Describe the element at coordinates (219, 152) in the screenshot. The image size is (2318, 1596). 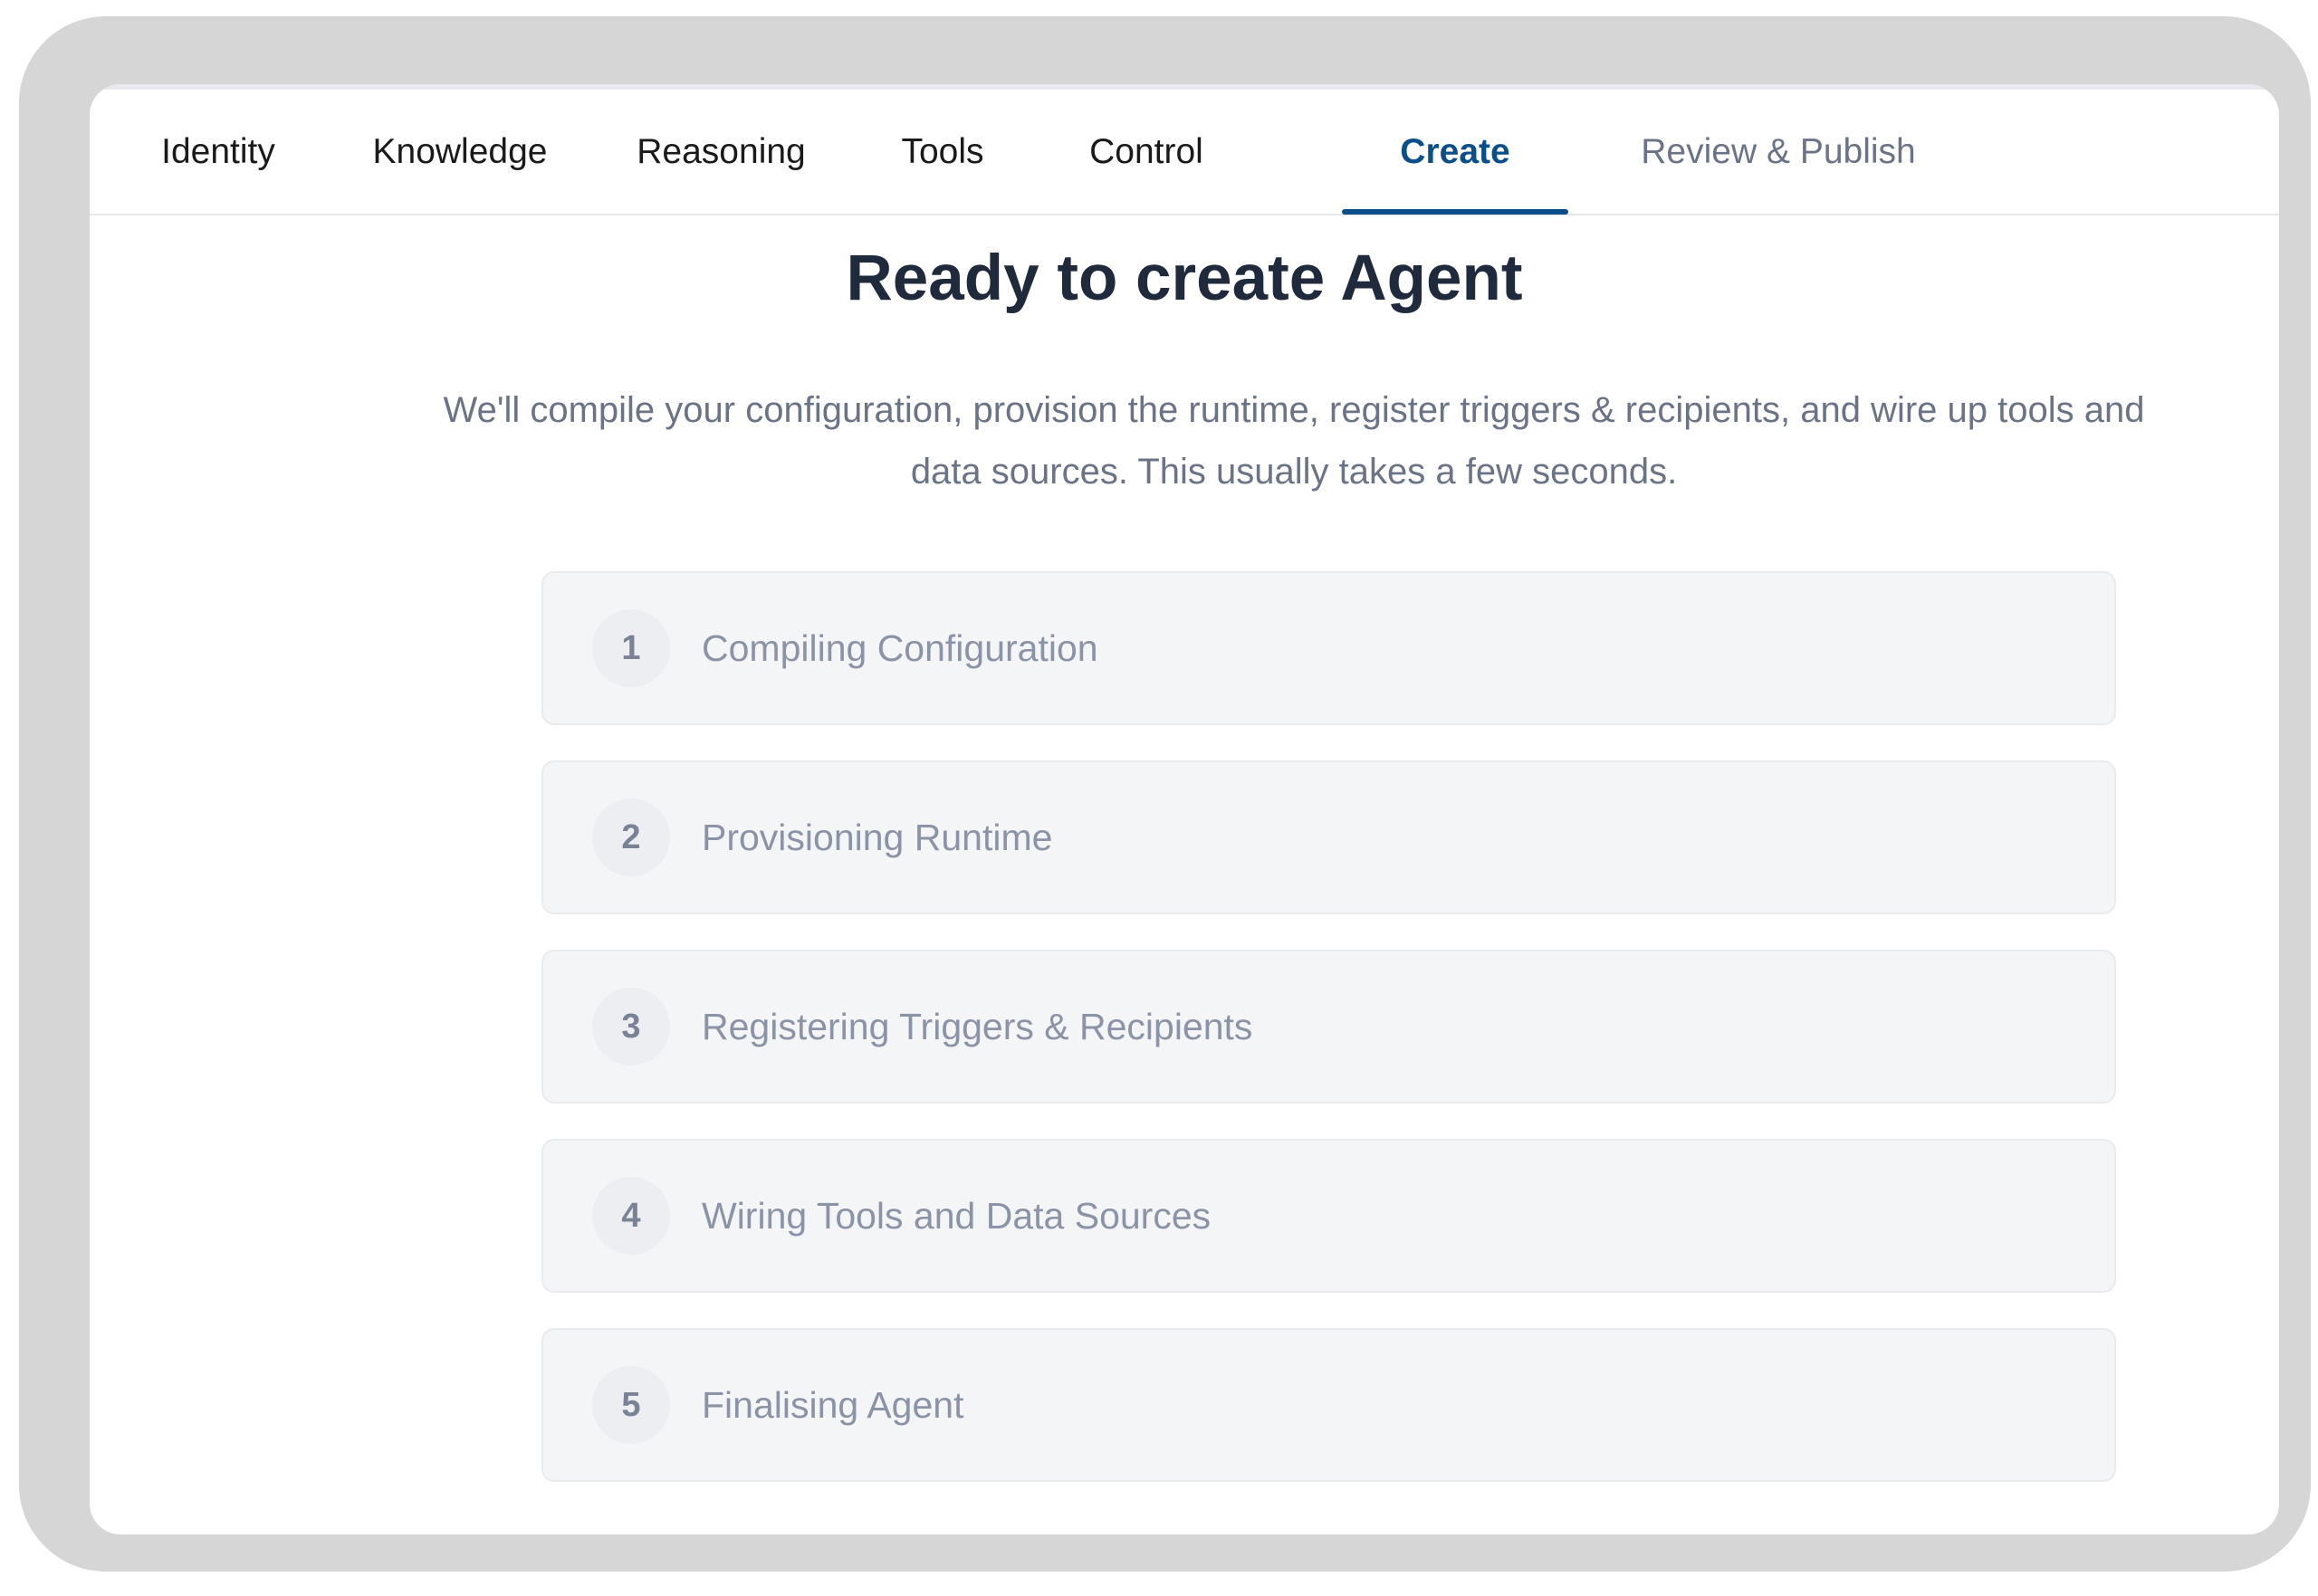
I see `tab-identity: Identity` at that location.